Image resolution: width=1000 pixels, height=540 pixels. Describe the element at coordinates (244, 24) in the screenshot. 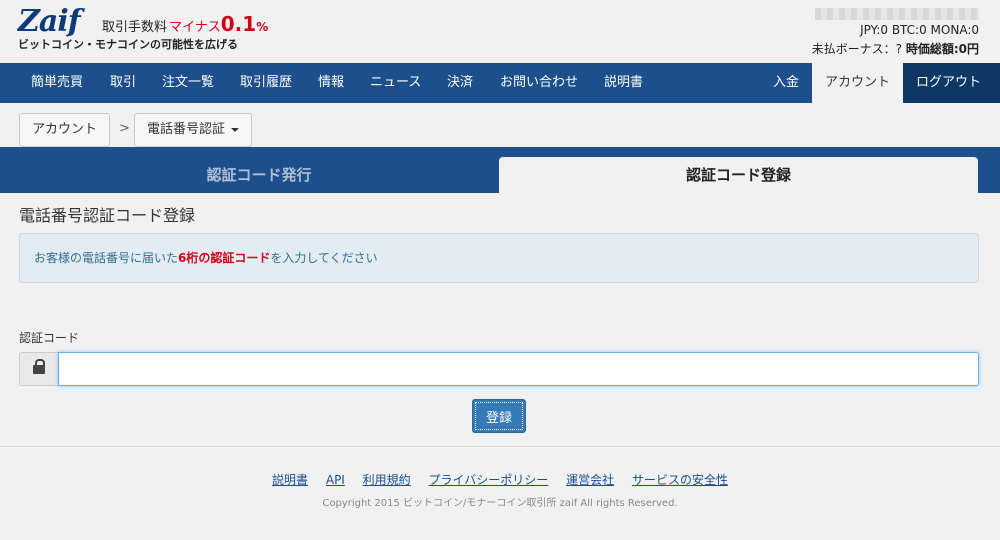

I see `fee-value: 0.1%` at that location.